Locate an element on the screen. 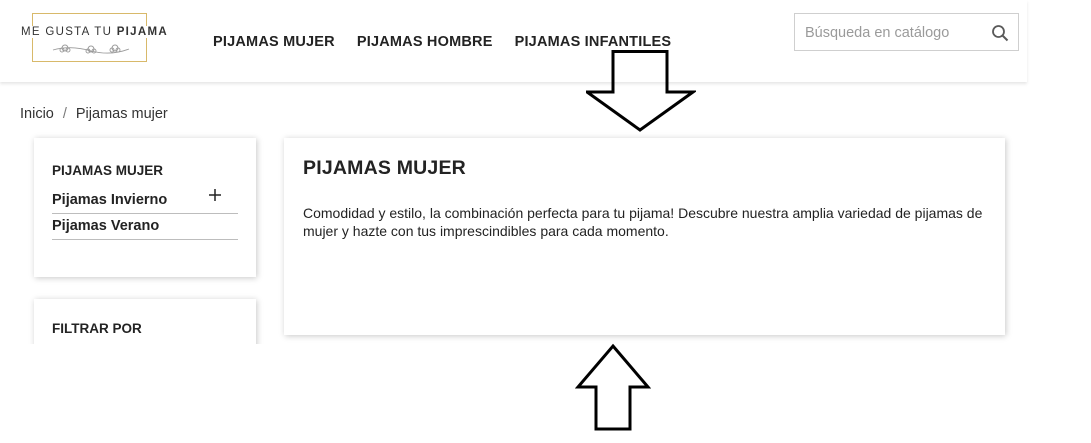 The image size is (1091, 443). category-item-label: Pijamas Invierno is located at coordinates (109, 200).